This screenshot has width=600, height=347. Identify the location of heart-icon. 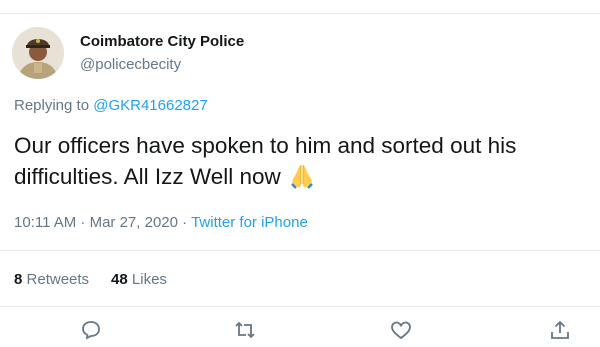
(401, 330).